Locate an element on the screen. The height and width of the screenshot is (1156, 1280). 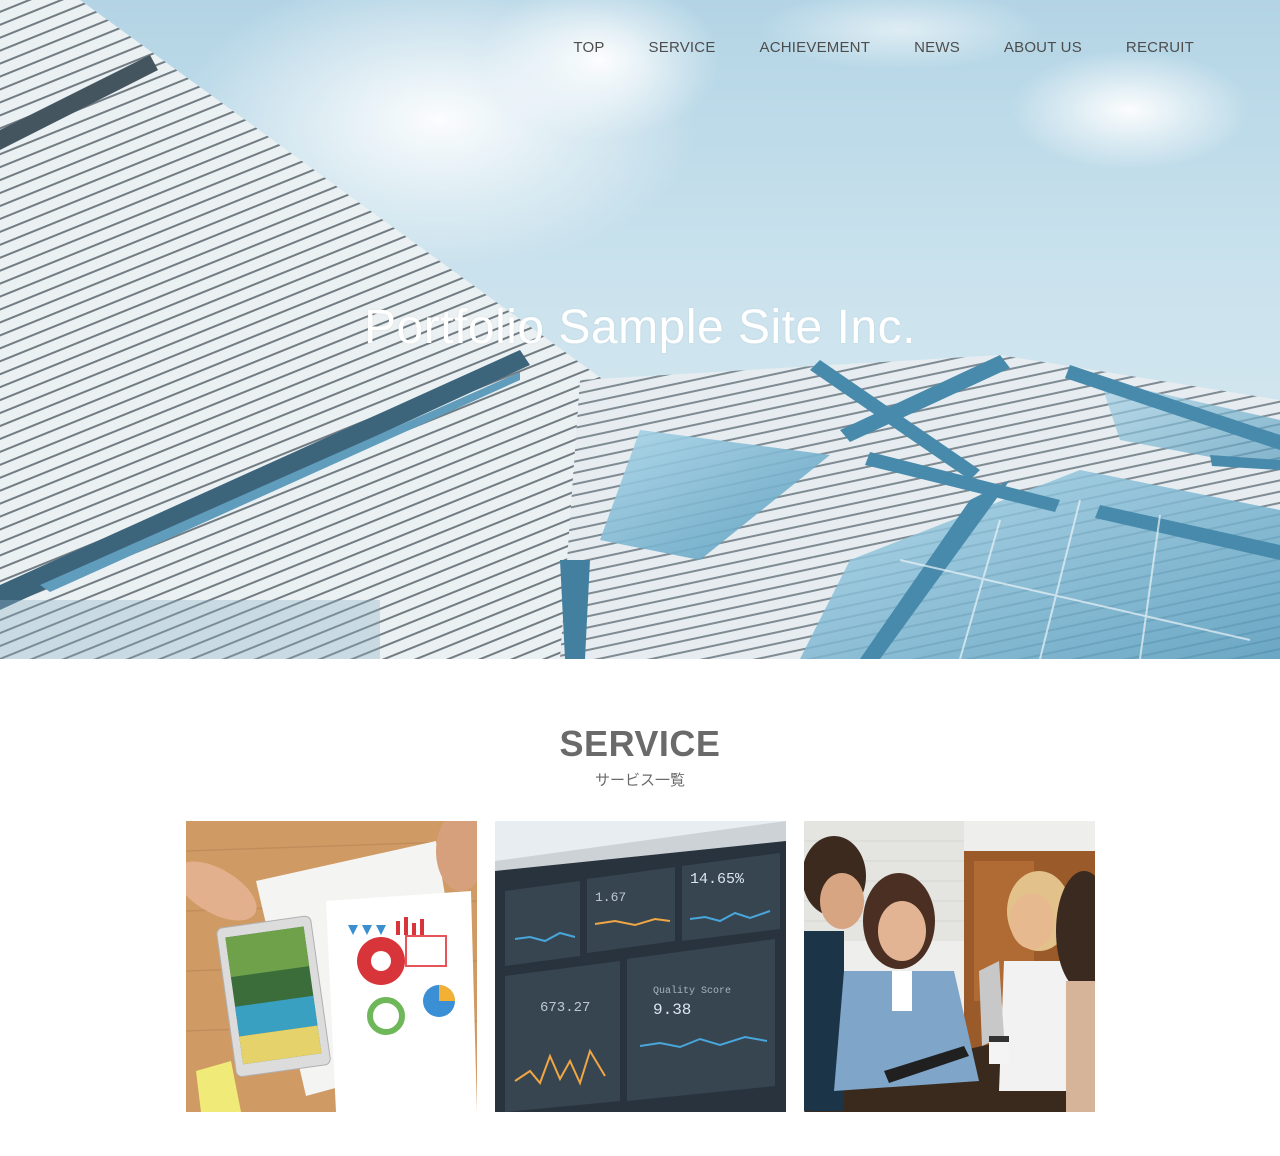
service-subheading: サービス一覧 is located at coordinates (639, 780).